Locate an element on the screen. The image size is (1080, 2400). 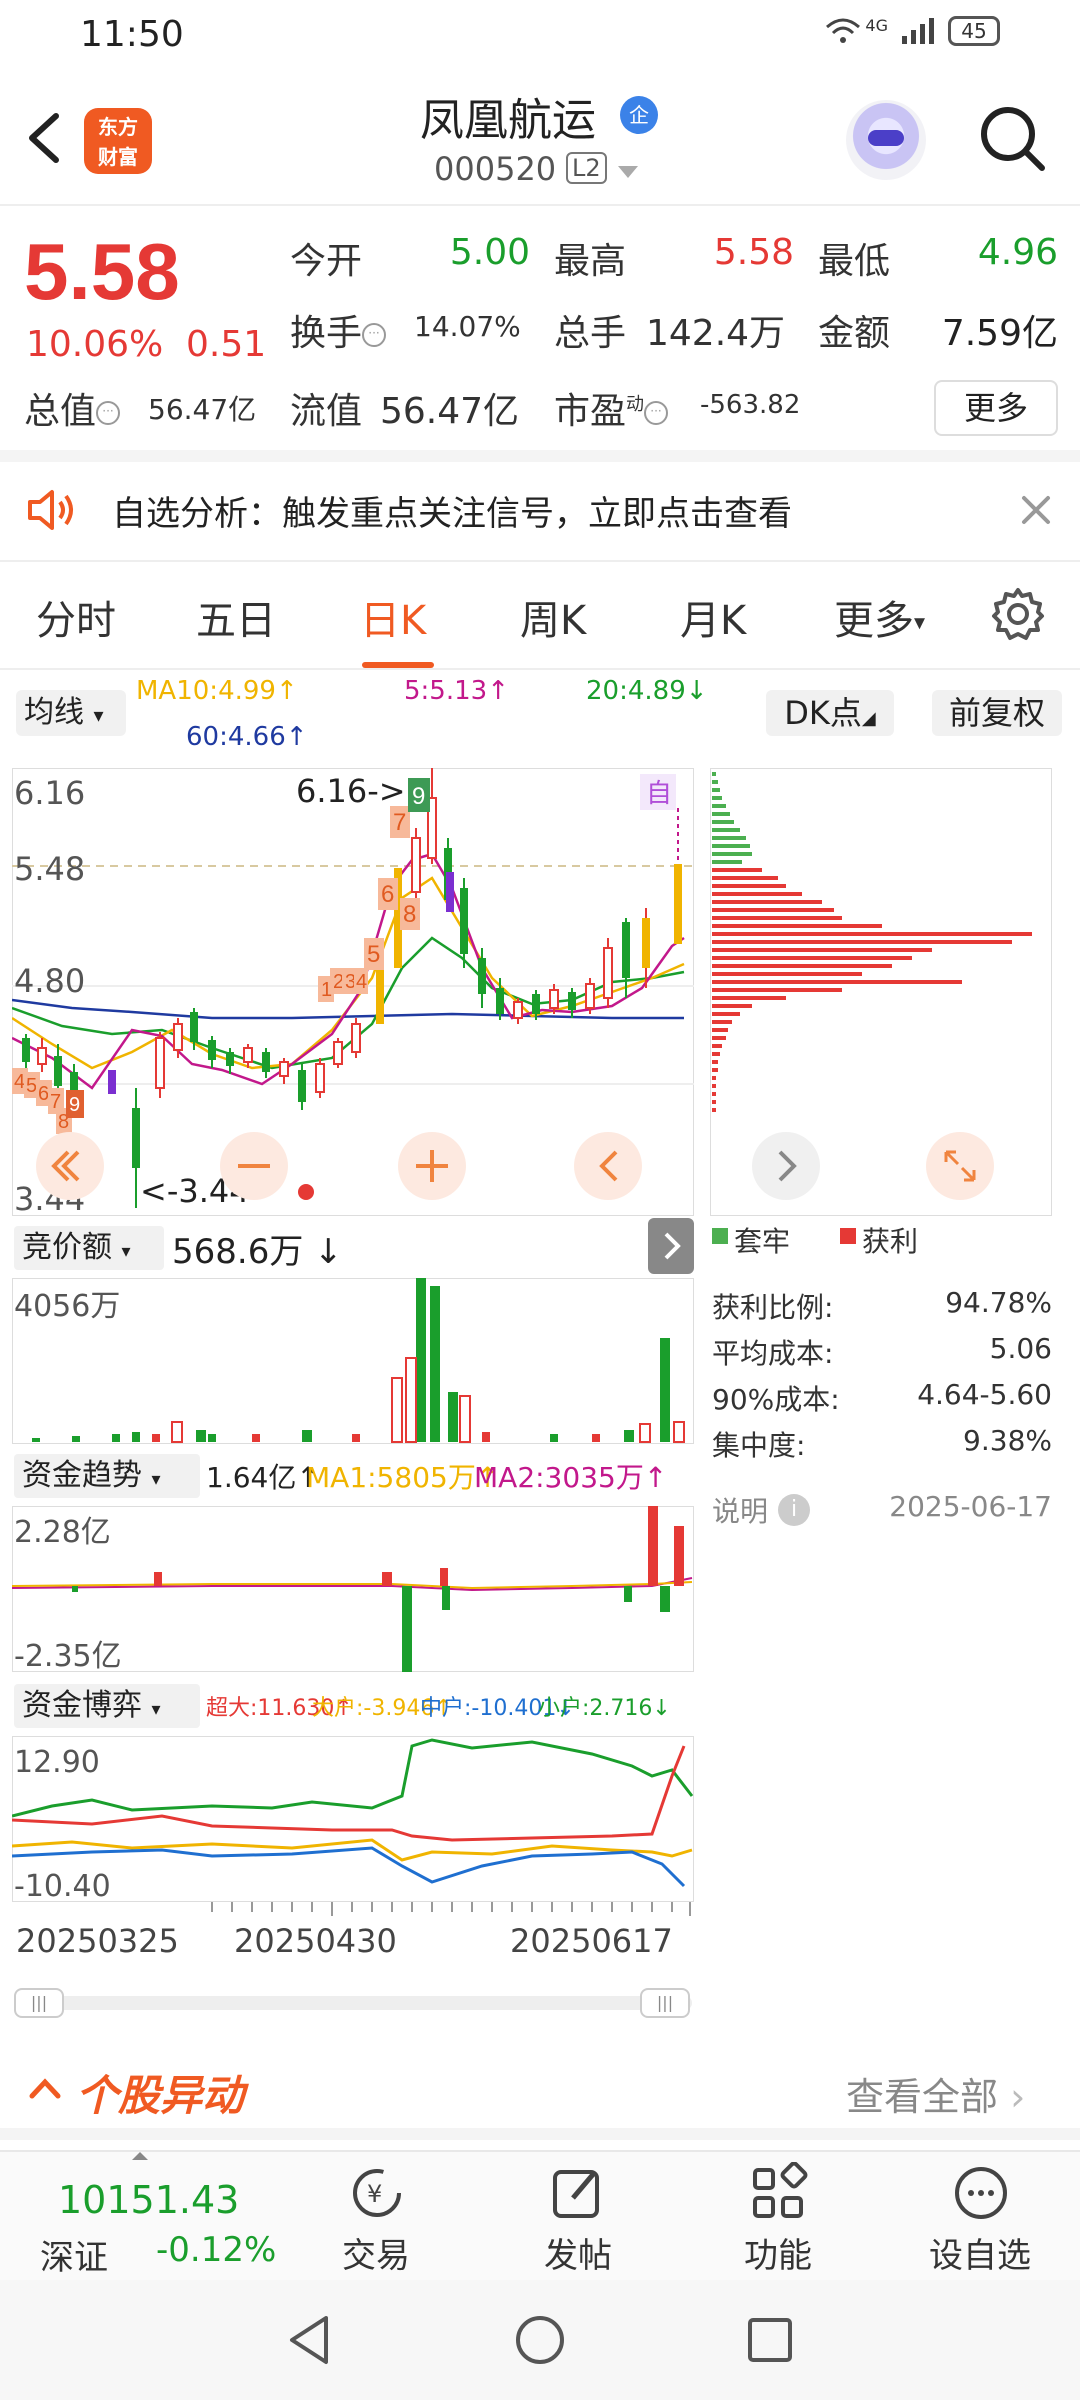
range-handle-left: ||| is located at coordinates (39, 2003).